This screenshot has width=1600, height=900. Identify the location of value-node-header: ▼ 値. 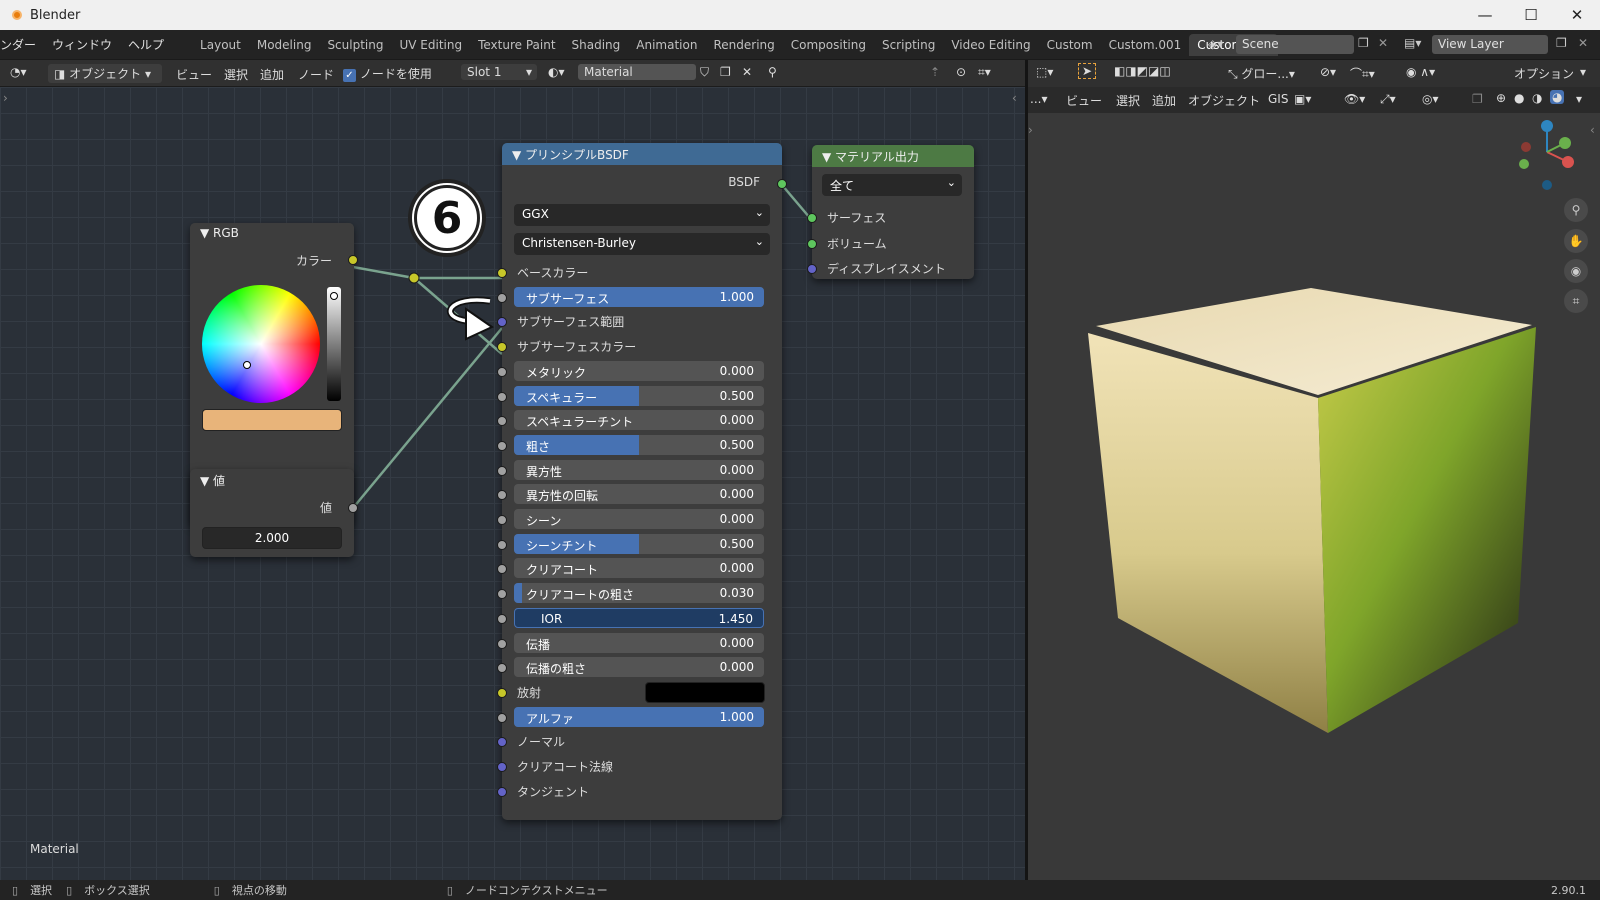
(272, 480).